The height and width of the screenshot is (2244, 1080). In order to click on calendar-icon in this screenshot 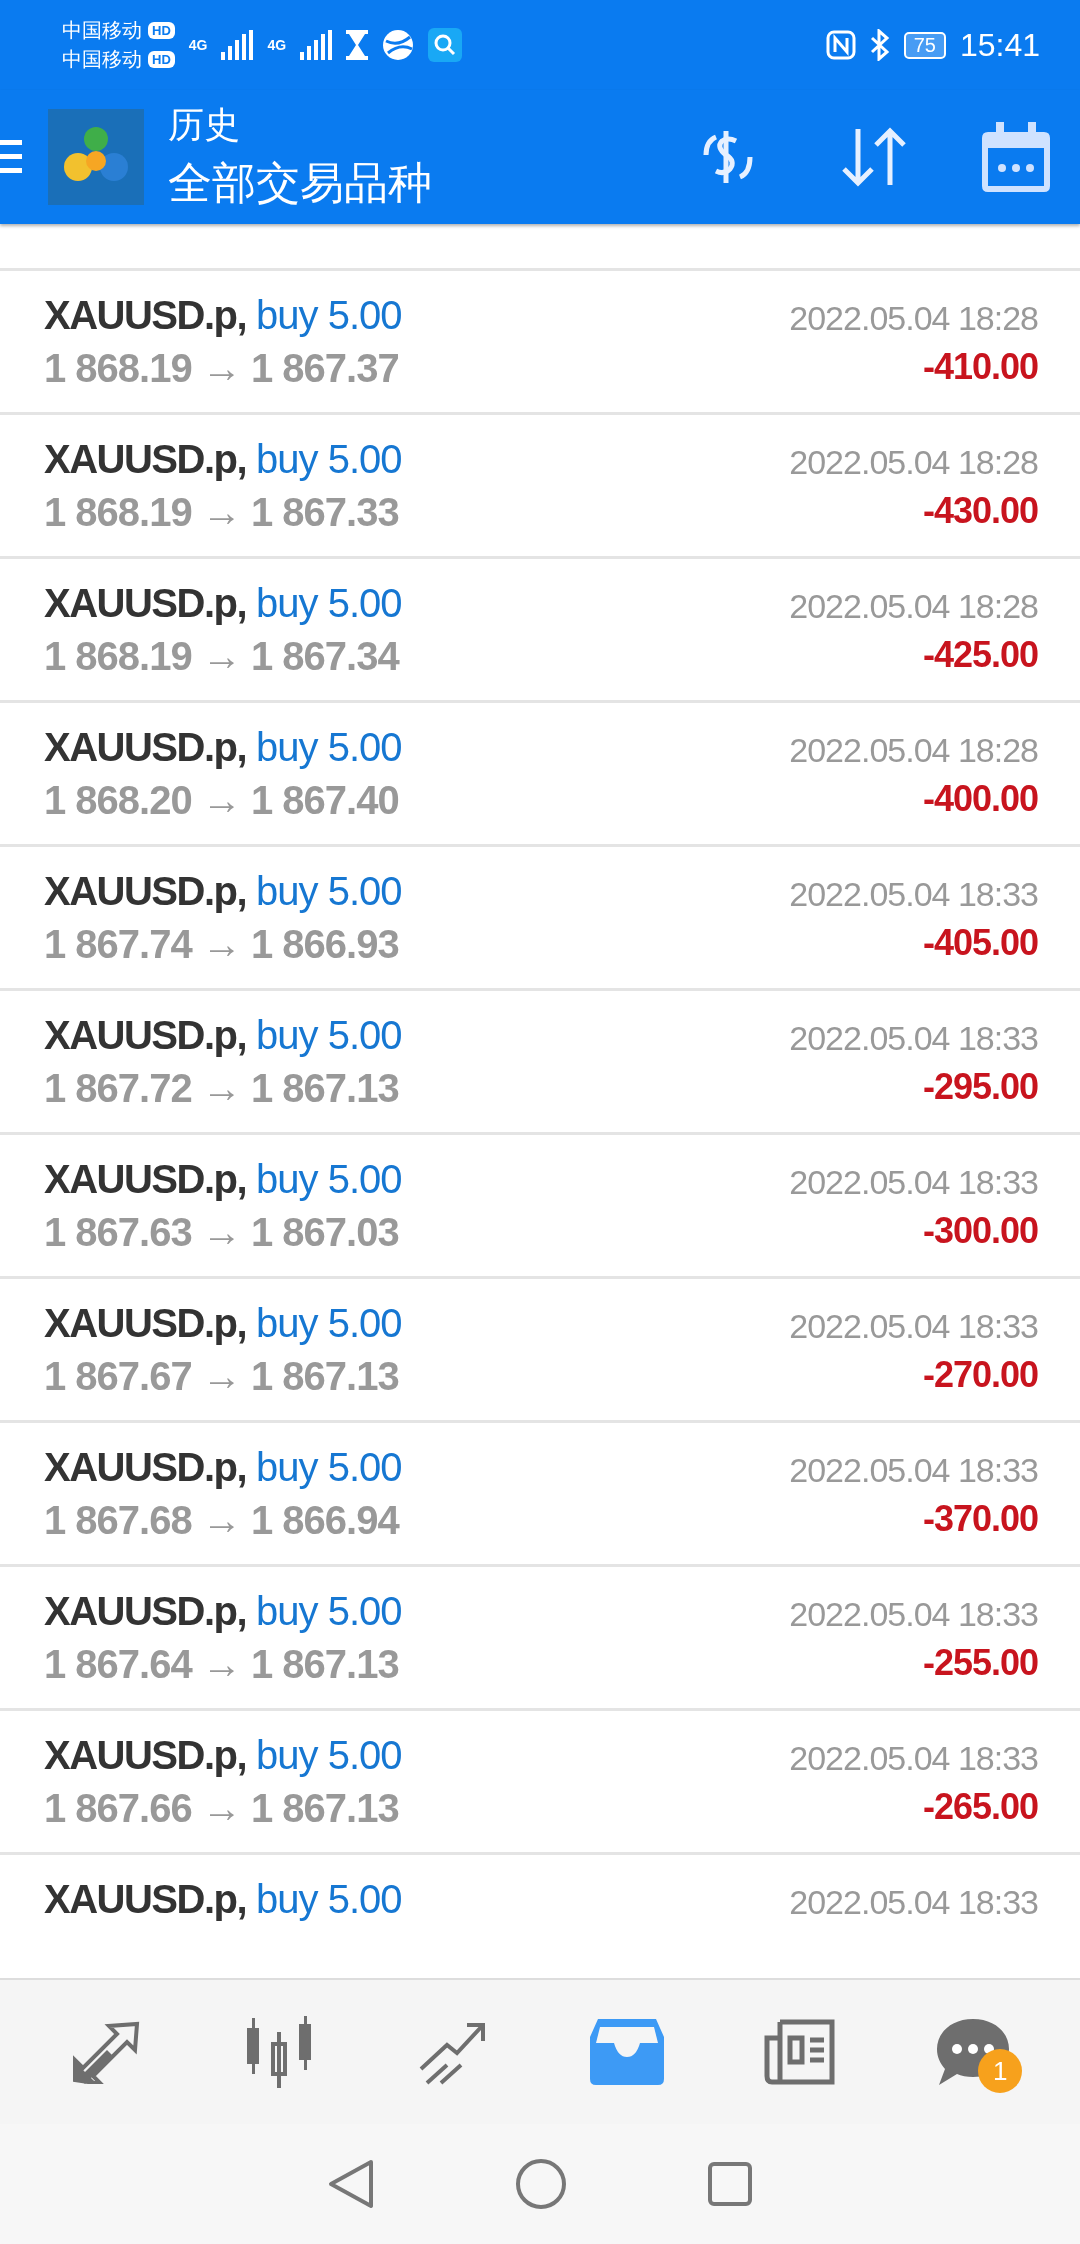, I will do `click(1016, 157)`.